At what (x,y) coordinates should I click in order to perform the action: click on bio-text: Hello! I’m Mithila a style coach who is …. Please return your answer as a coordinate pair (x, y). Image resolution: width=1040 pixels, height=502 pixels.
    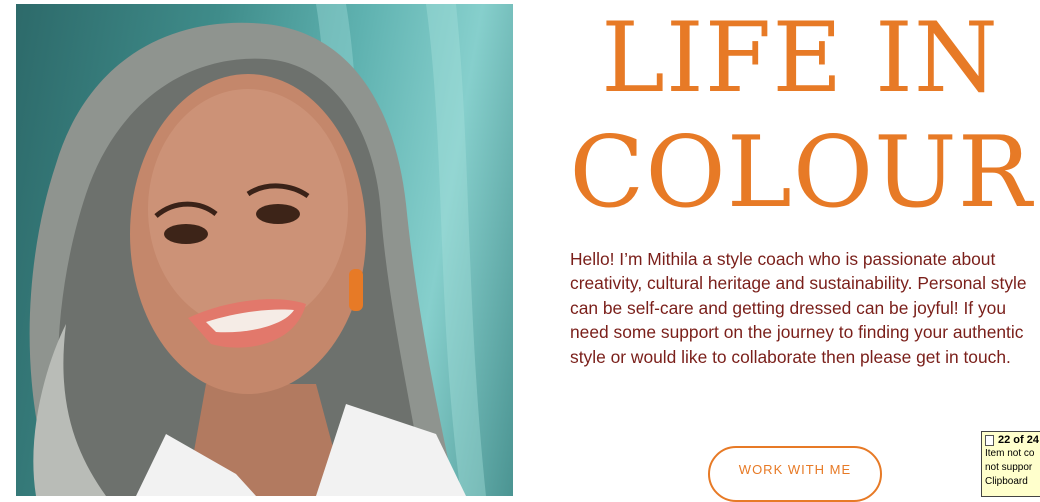
    Looking at the image, I should click on (798, 308).